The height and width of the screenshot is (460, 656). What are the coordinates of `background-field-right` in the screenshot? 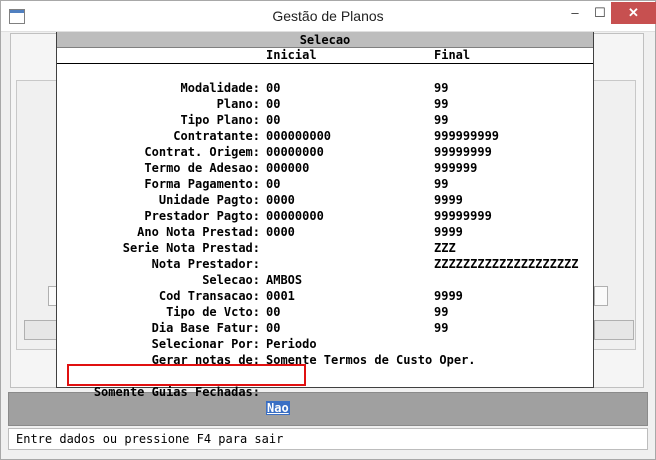 It's located at (601, 296).